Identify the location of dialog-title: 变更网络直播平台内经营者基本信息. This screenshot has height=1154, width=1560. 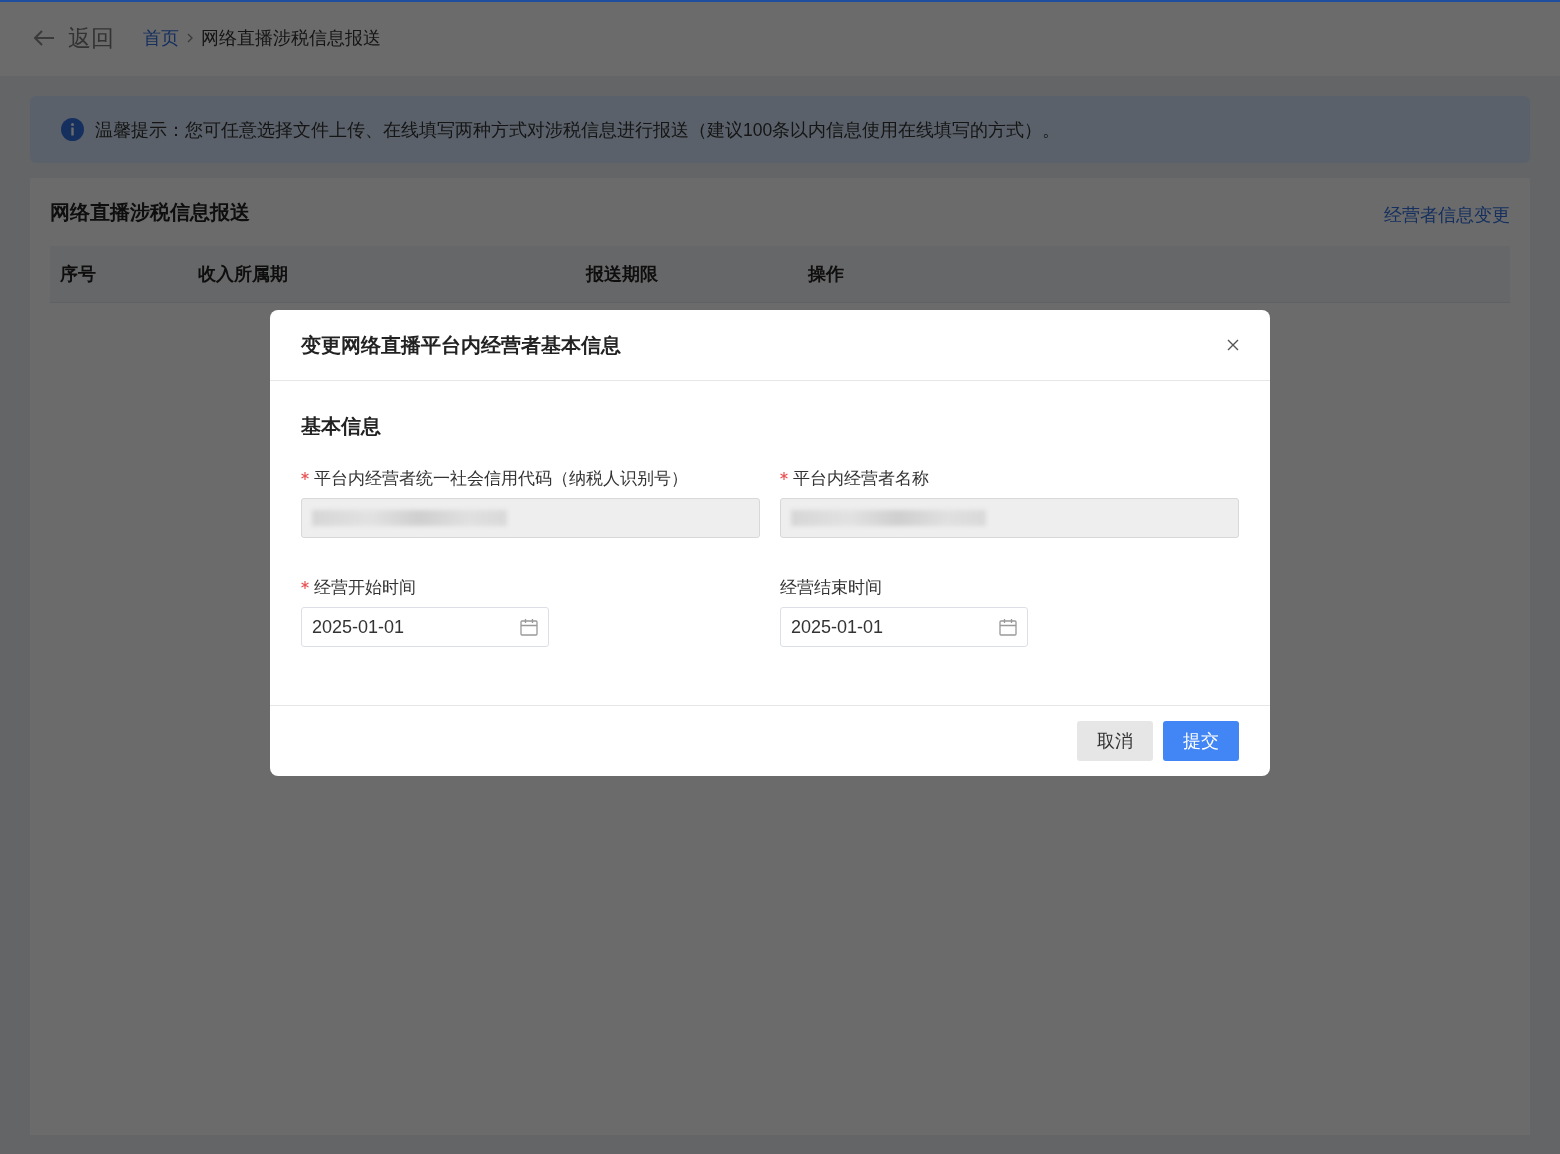
(461, 345).